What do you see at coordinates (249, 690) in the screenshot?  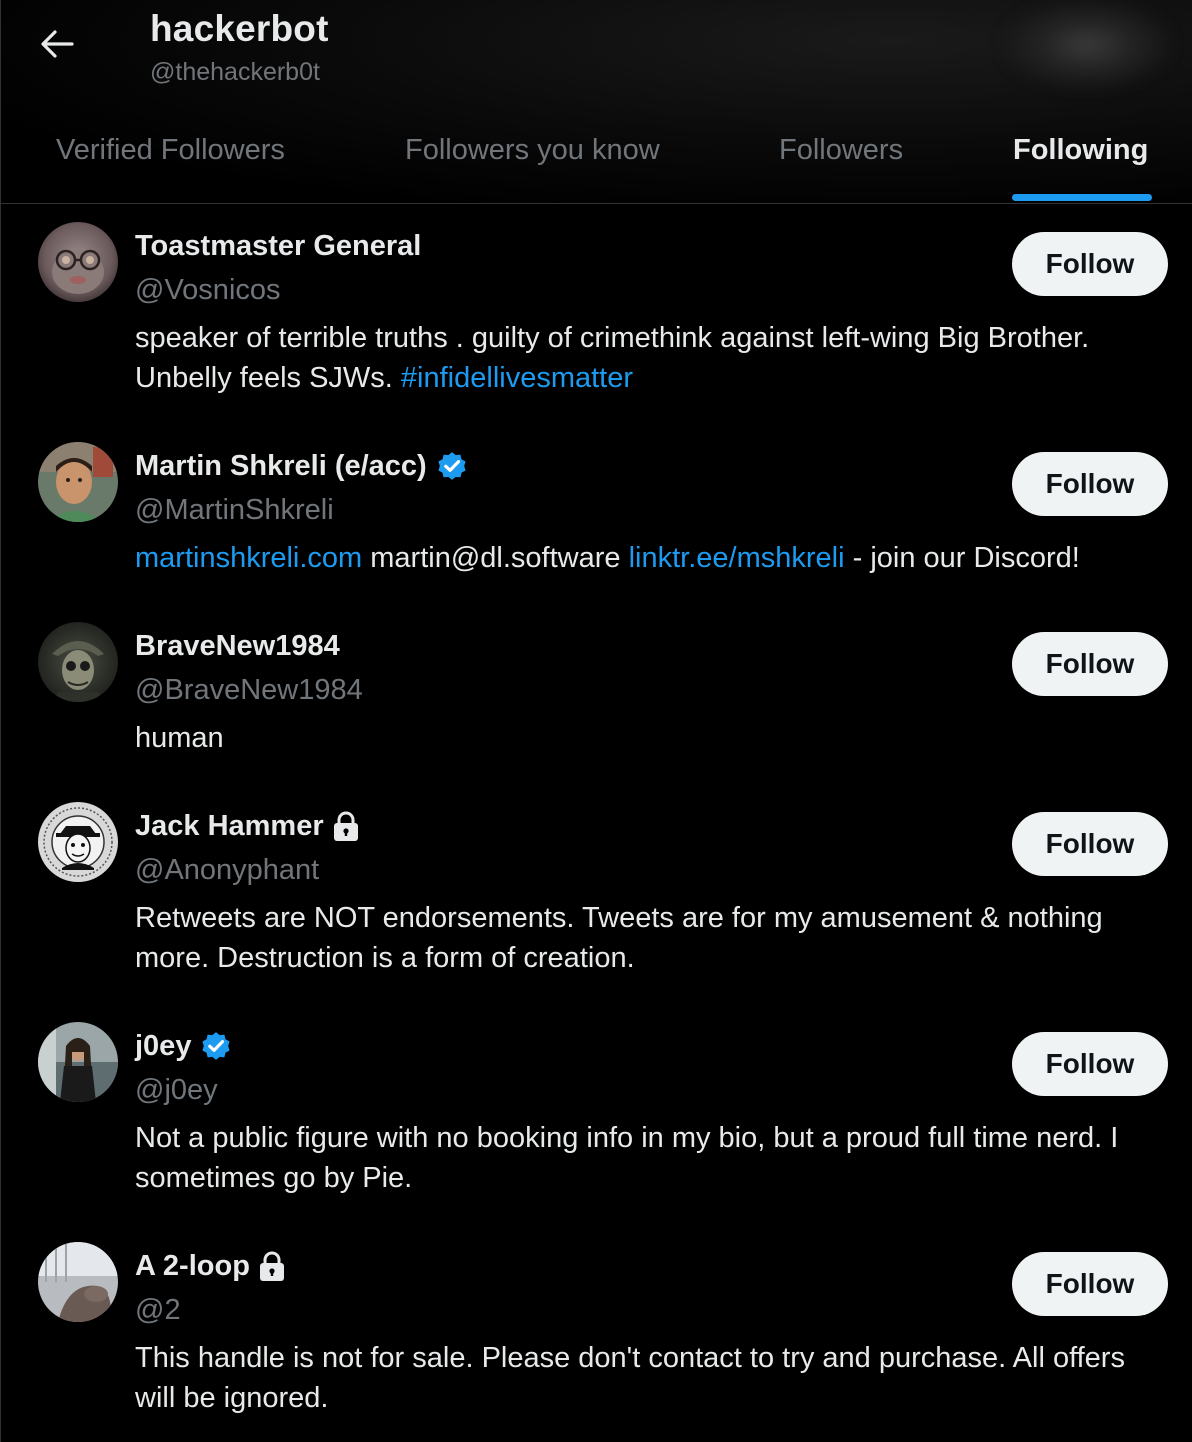 I see `user-handle: @BraveNew1984` at bounding box center [249, 690].